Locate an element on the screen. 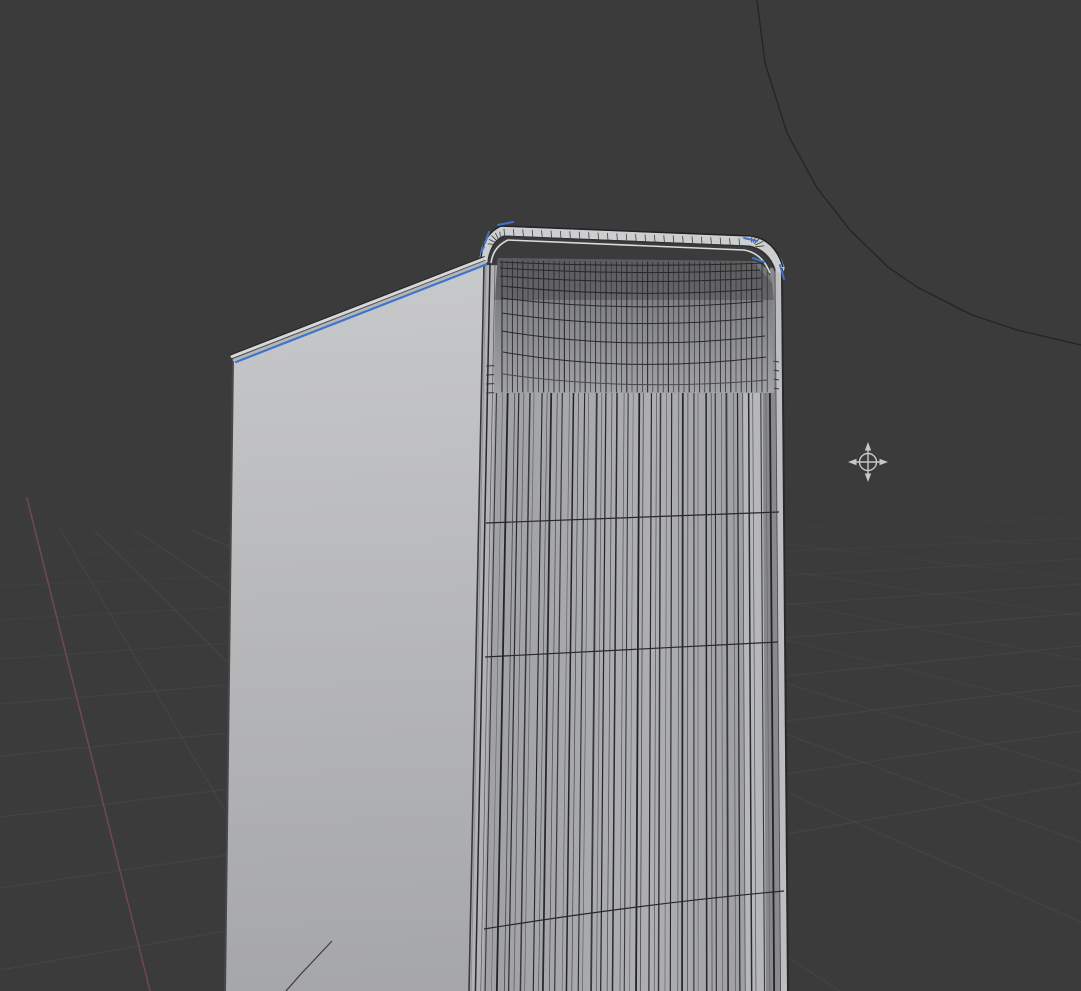  model-top-recessed-surface is located at coordinates (634, 325).